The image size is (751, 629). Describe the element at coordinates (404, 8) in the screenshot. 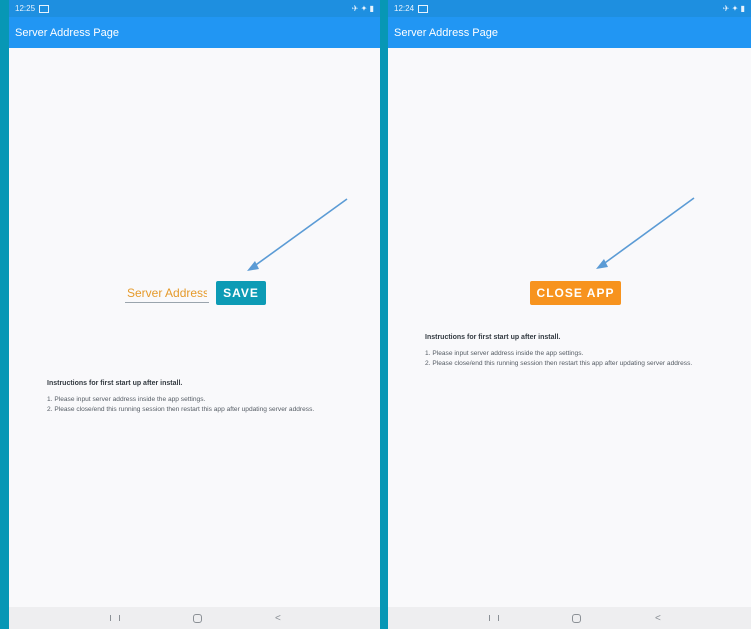

I see `status-time: 12:24` at that location.